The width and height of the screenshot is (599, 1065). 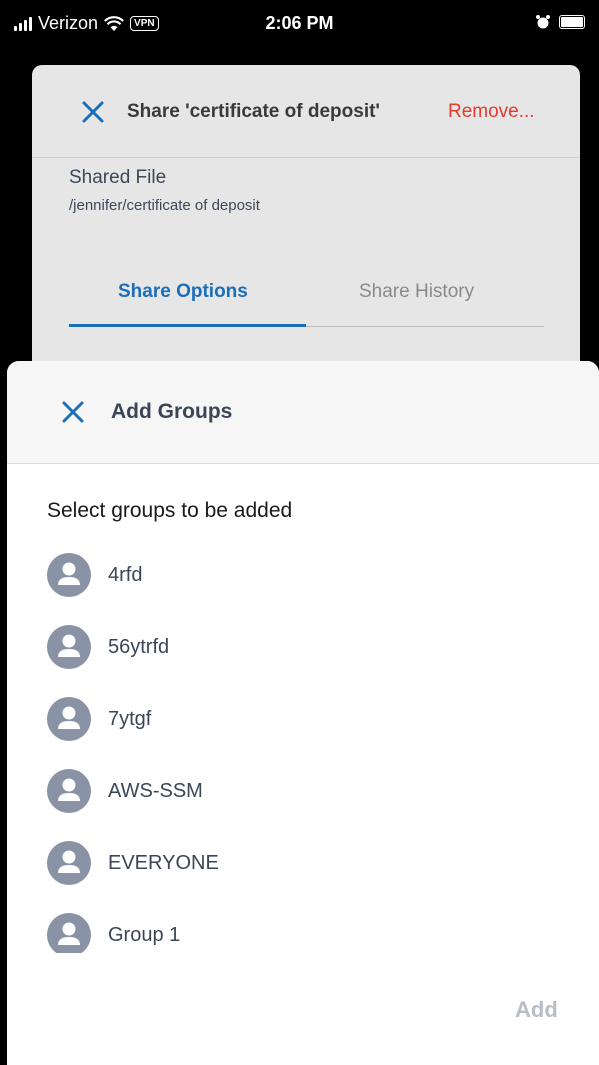 I want to click on group-name: 56ytrfd, so click(x=139, y=647).